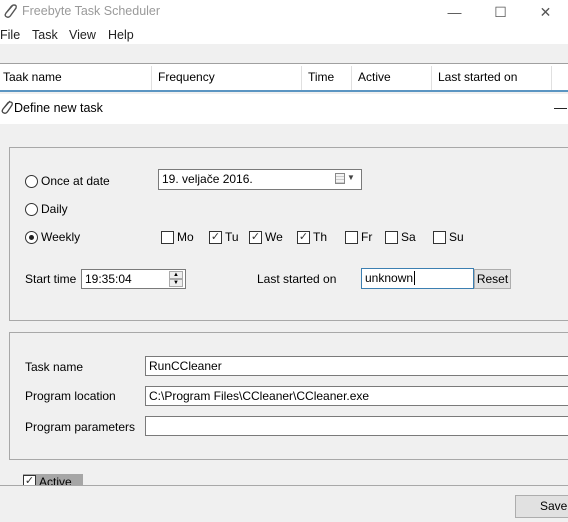  What do you see at coordinates (454, 12) in the screenshot?
I see `minimize-button: —` at bounding box center [454, 12].